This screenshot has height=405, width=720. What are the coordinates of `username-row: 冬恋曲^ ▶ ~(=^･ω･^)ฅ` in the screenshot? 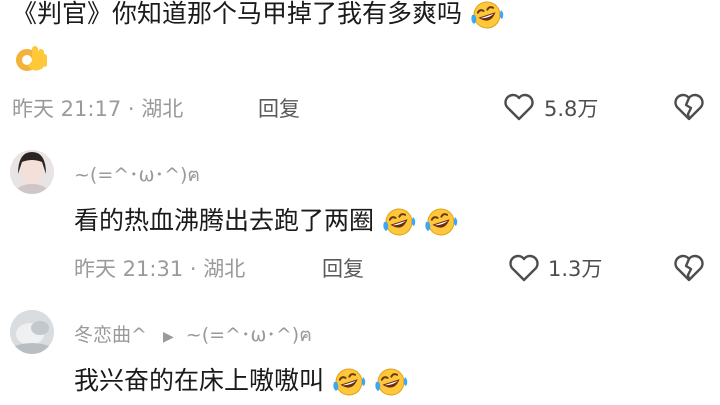 It's located at (193, 336).